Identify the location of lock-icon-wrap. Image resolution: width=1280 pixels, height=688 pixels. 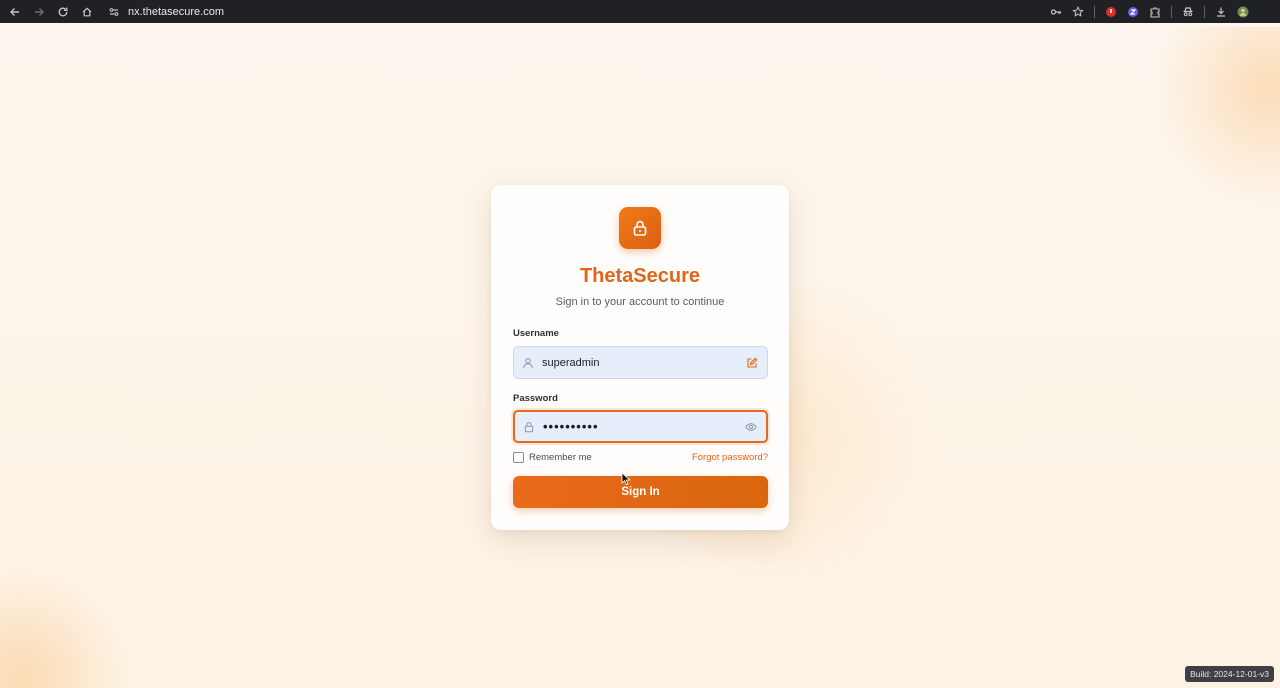
(529, 427).